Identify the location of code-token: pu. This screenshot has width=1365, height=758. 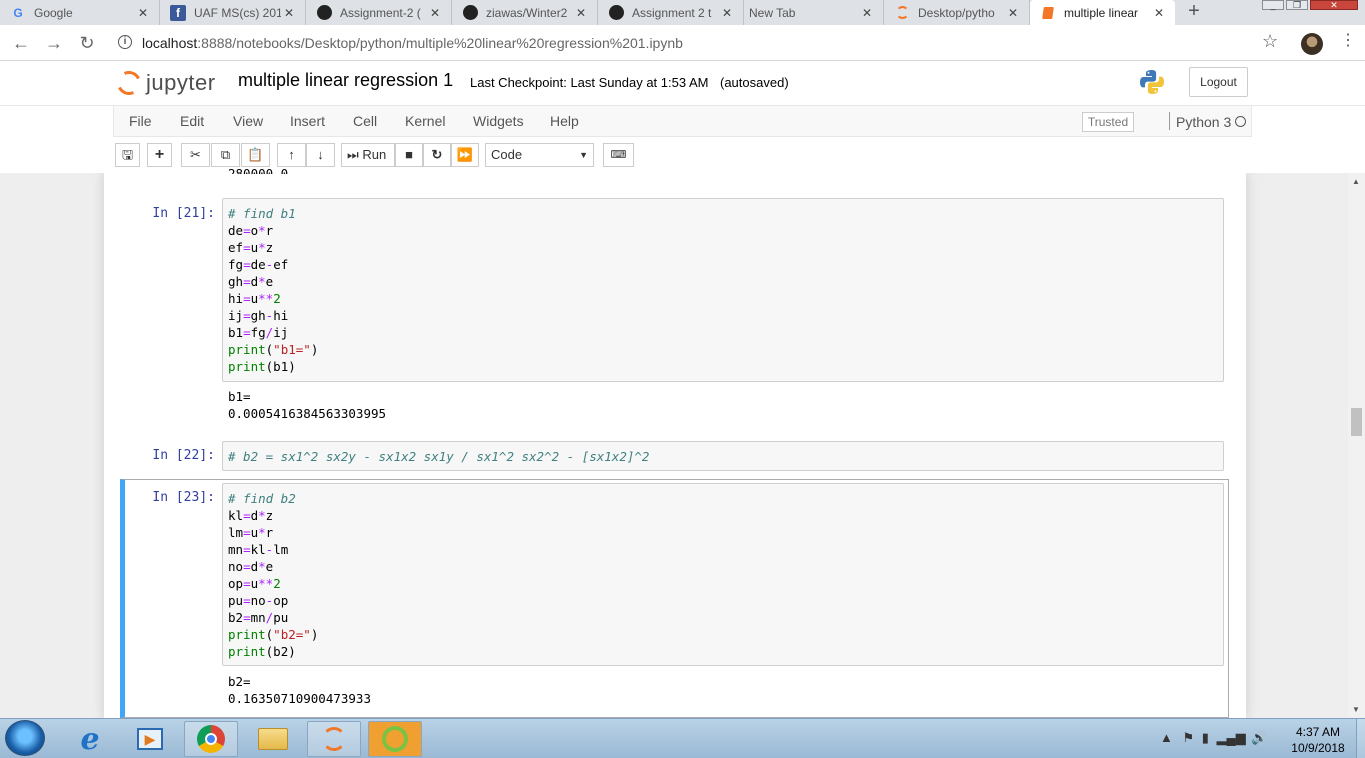
(281, 617).